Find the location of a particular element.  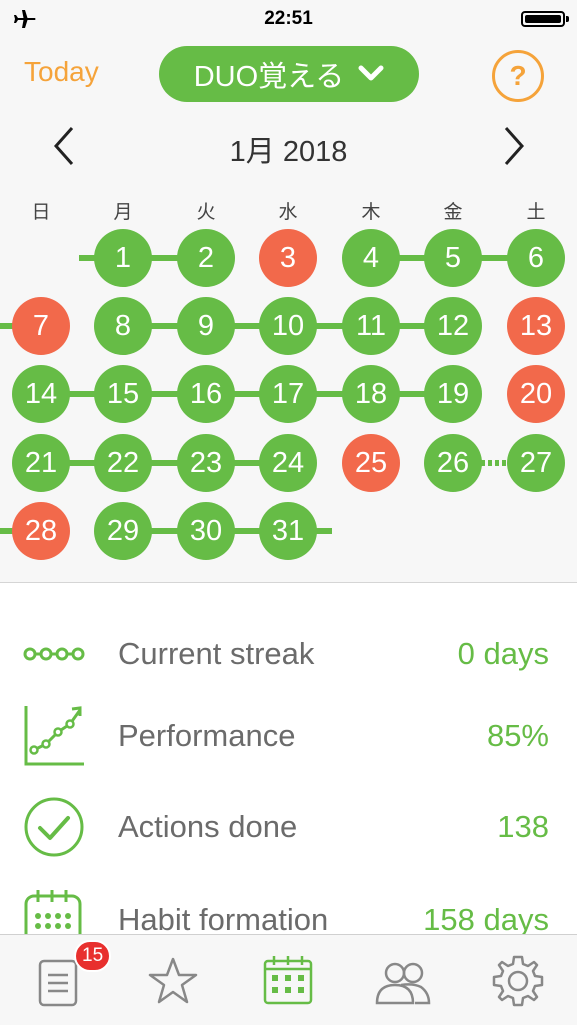

weekday-label: 火 is located at coordinates (206, 212).